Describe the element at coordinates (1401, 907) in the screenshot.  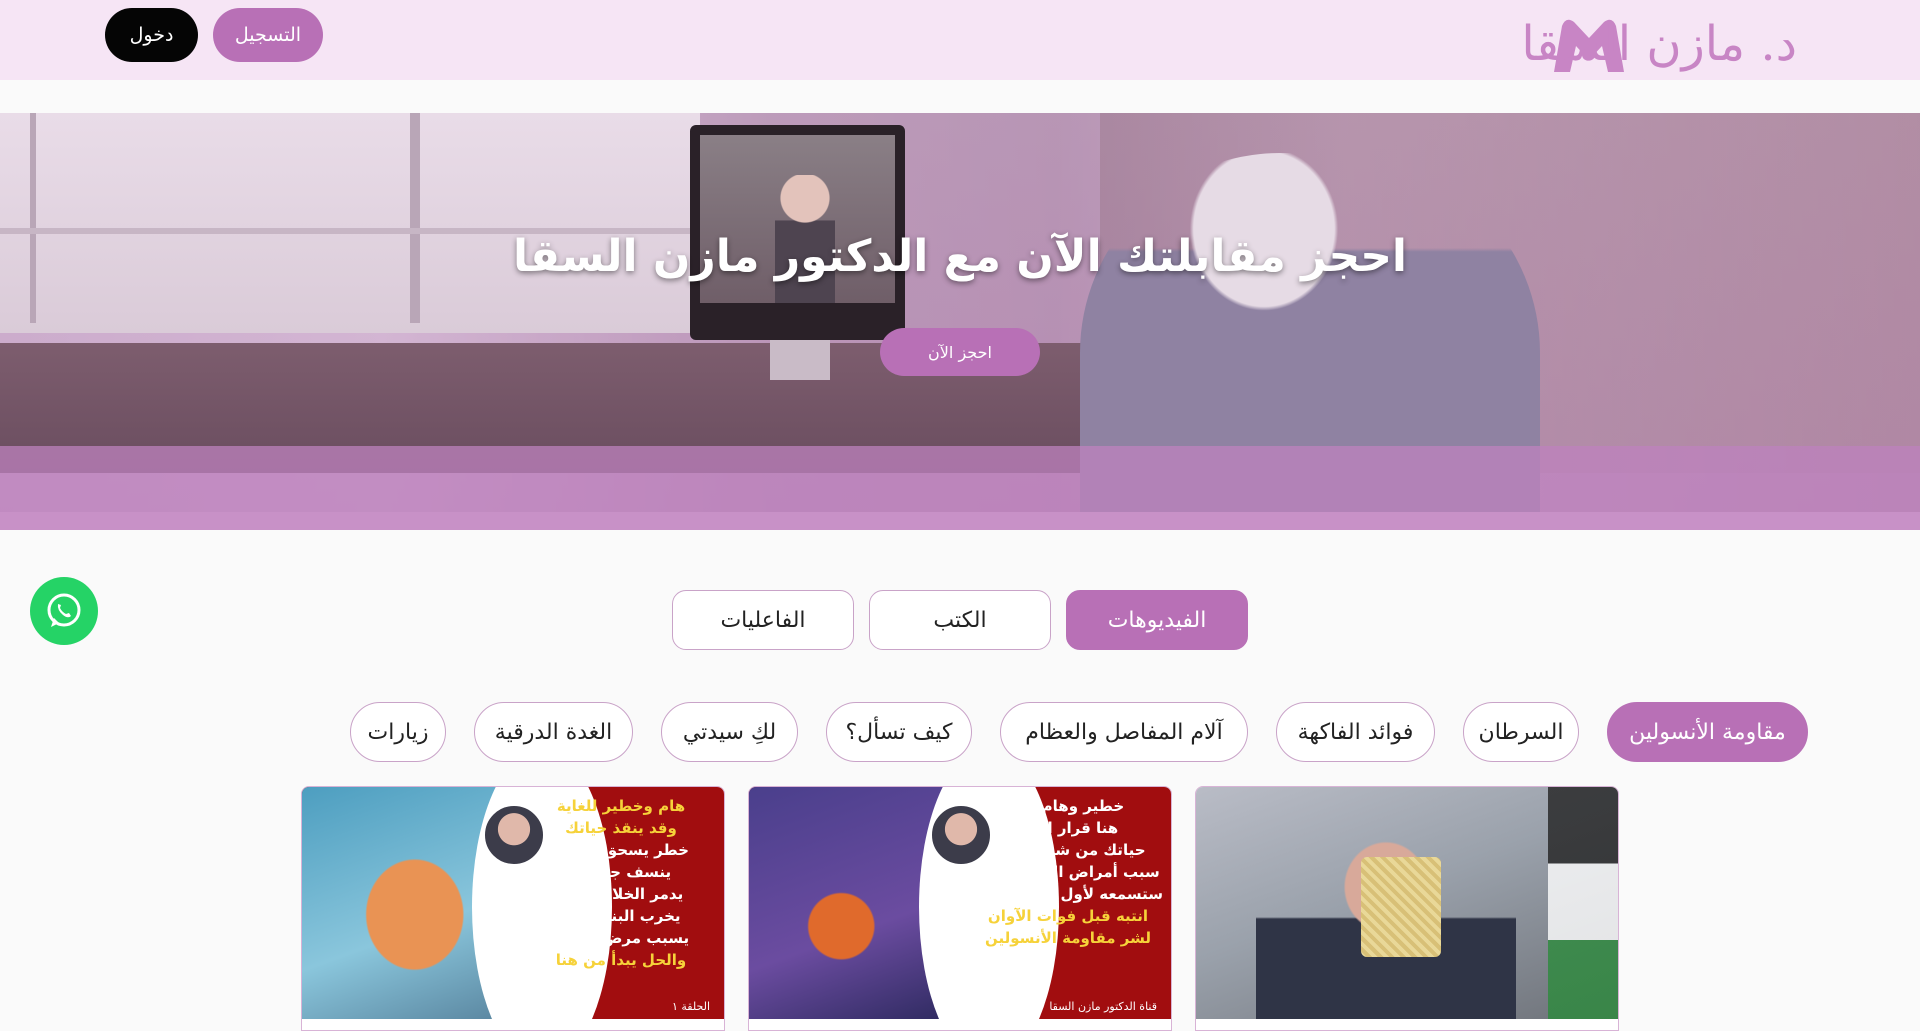
I see `noodles-image` at that location.